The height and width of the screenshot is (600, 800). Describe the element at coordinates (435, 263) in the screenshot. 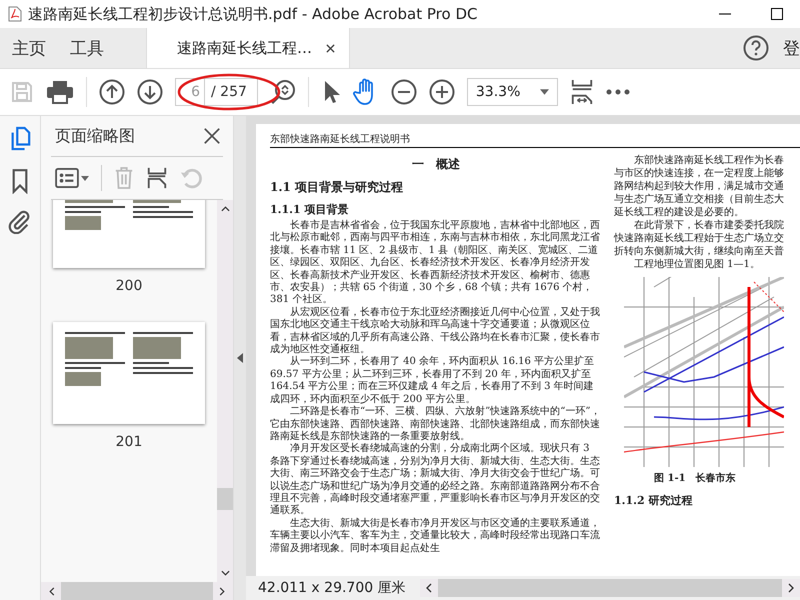

I see `body-paragraph: 长春市是吉林省省会，位于我国东北平原腹地，吉林省中北部地区，西北与松原市毗邻，西南与四平市相连，东南与吉林市相依，东北同黑龙江省接壤。长春市辖 11 区、2 县级市、1 县（朝阳区、南关区、宽城区、二道区、绿园区、双阳区、九台区、长春经济技术开发区、长春净月经济开发区、长春高新技术产业开发区、长春西新经济技术开发区、榆树市、德惠市、农安县）；共辖 65 个街道，30 个乡，68 个镇；共有 1676 个村，381 个社区。` at that location.